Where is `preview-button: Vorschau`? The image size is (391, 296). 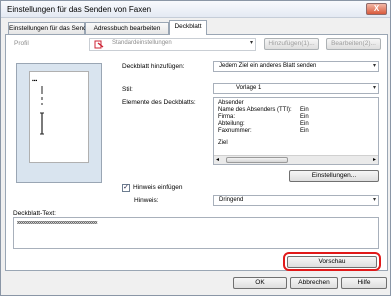 preview-button: Vorschau is located at coordinates (332, 262).